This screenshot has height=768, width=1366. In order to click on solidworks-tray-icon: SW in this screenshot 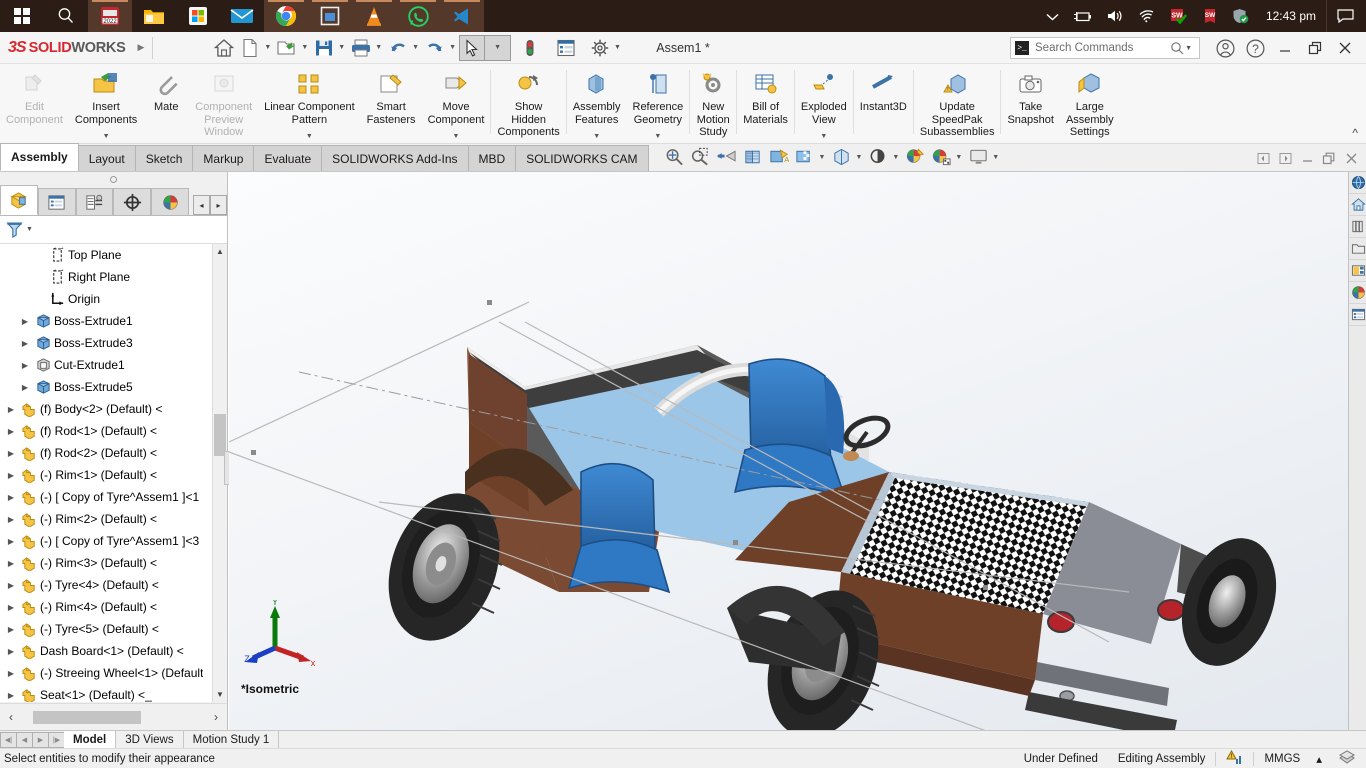, I will do `click(1210, 16)`.